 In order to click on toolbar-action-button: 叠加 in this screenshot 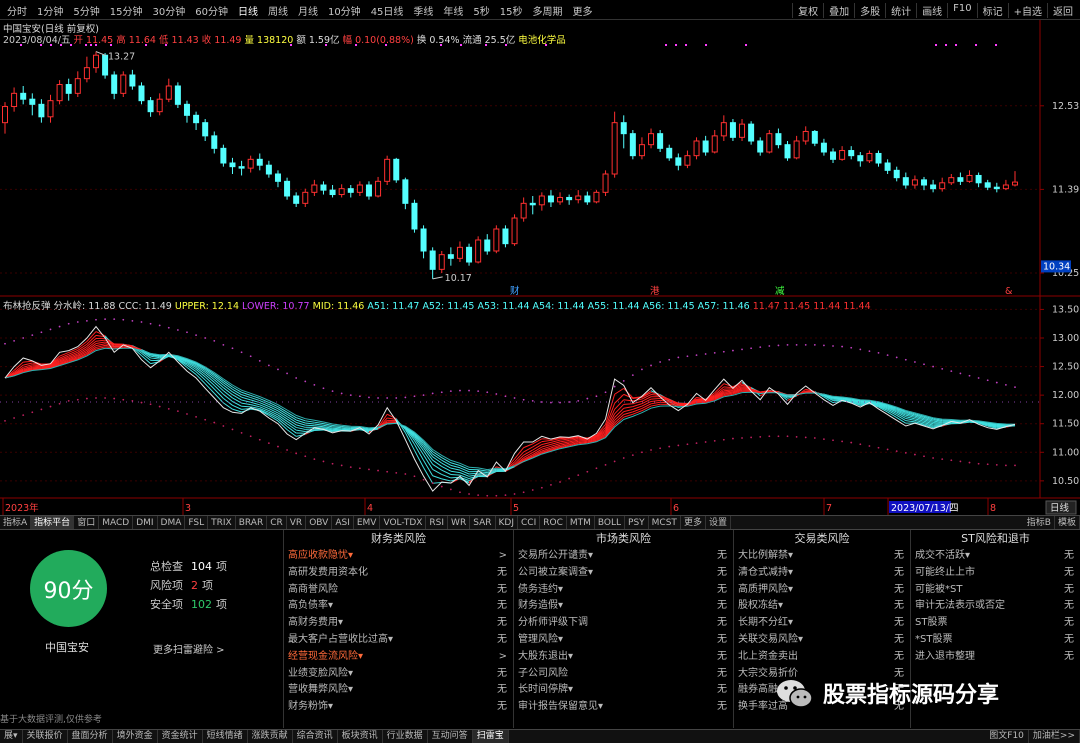, I will do `click(838, 10)`.